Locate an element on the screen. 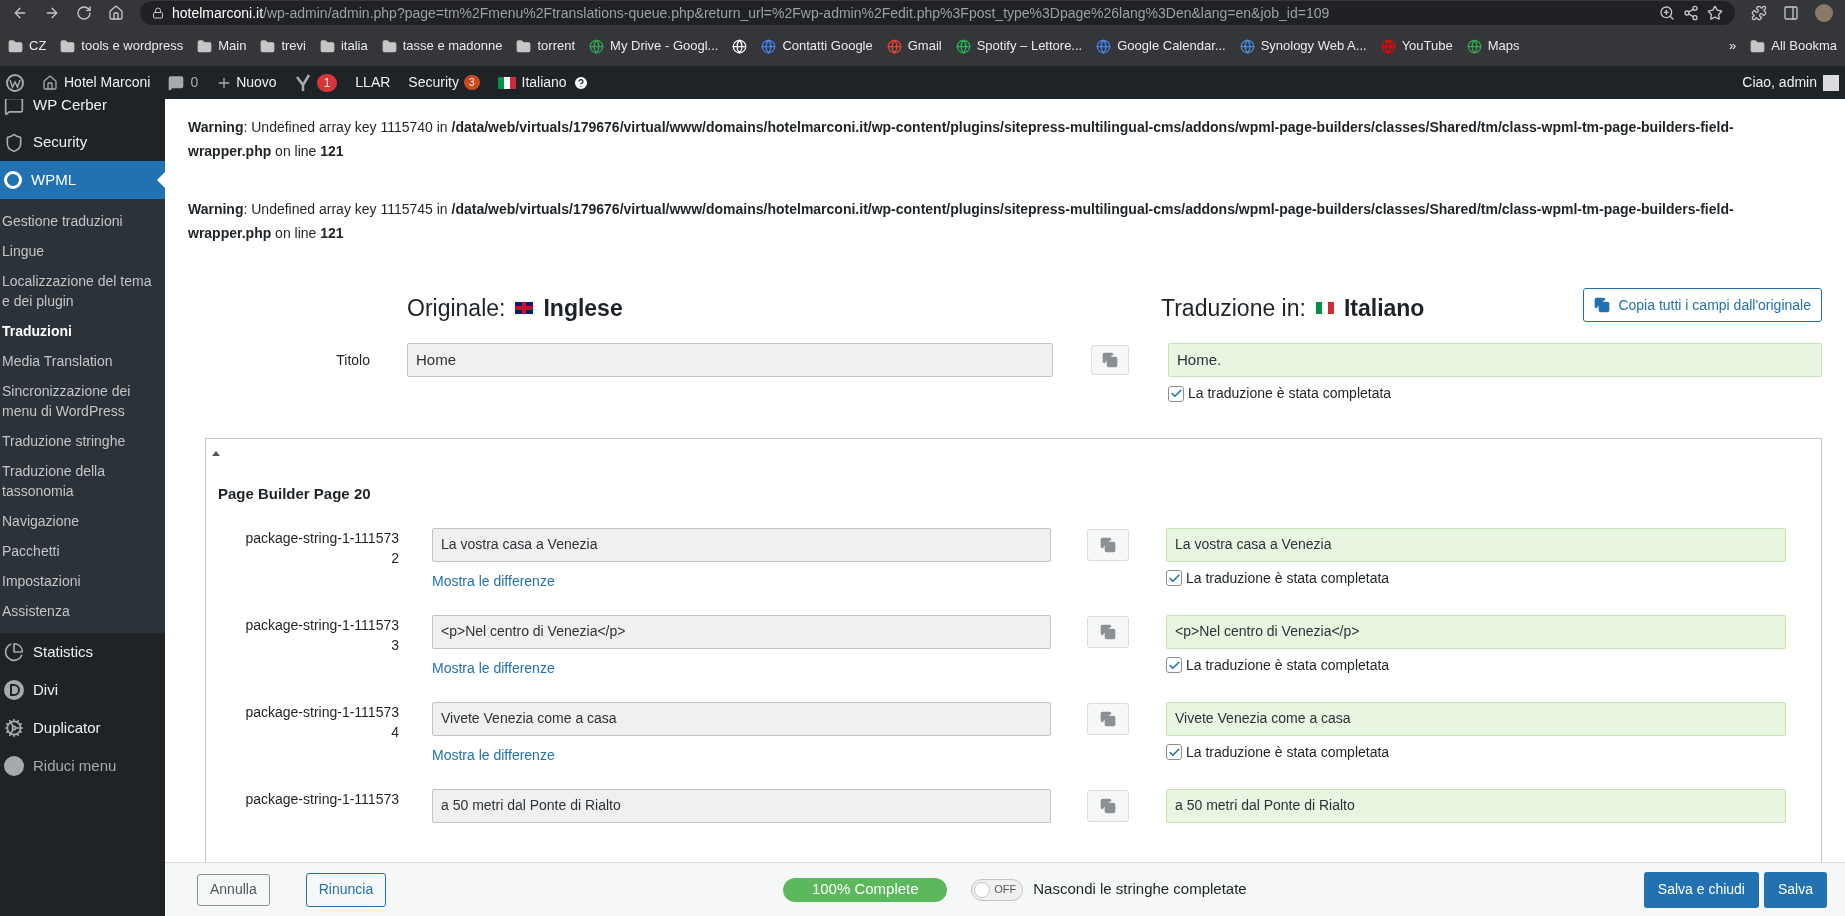 The image size is (1845, 916). submenu-item: Impostazioni is located at coordinates (82, 581).